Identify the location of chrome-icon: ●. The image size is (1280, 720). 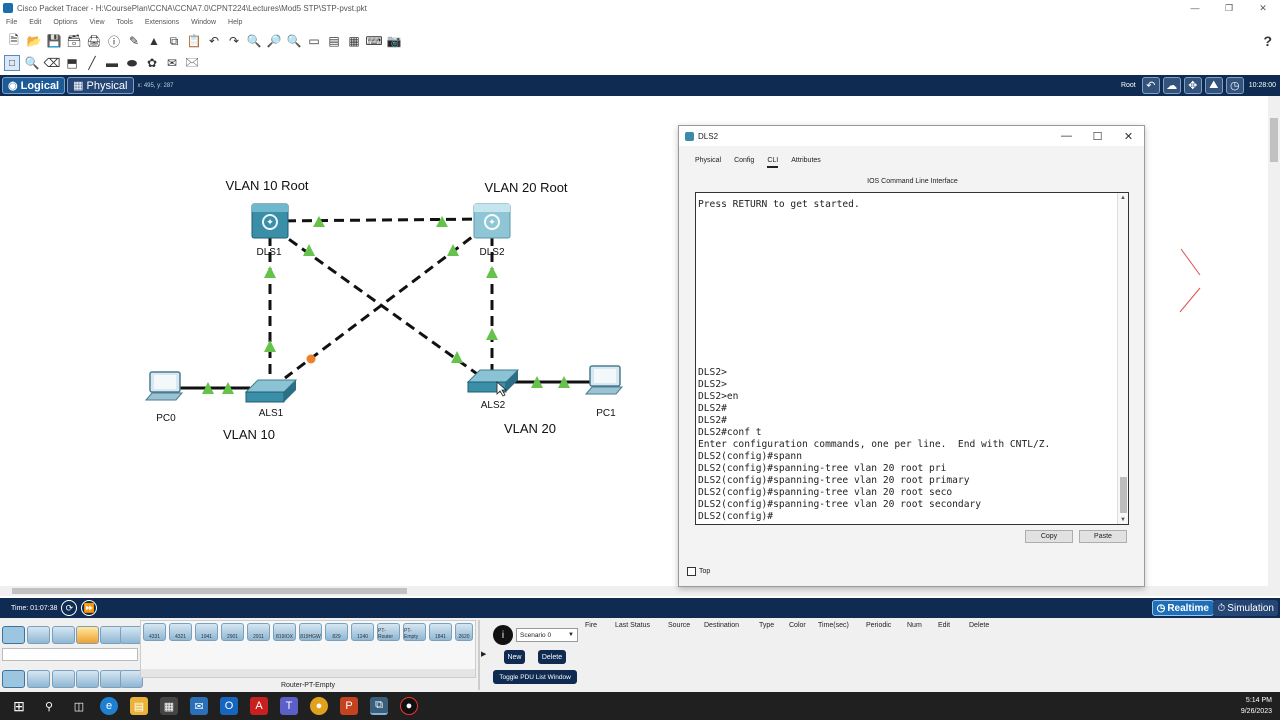
(319, 706).